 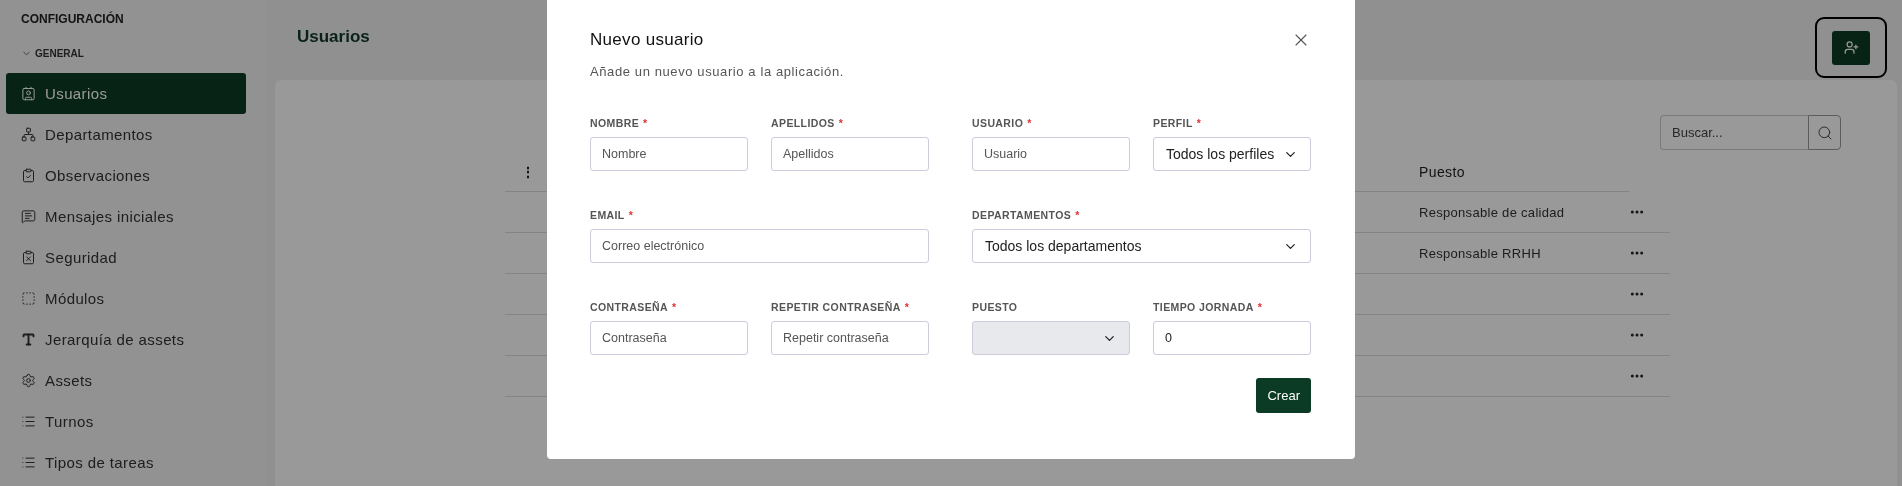 I want to click on sidebar-item: Jerarquía de assets, so click(x=126, y=339).